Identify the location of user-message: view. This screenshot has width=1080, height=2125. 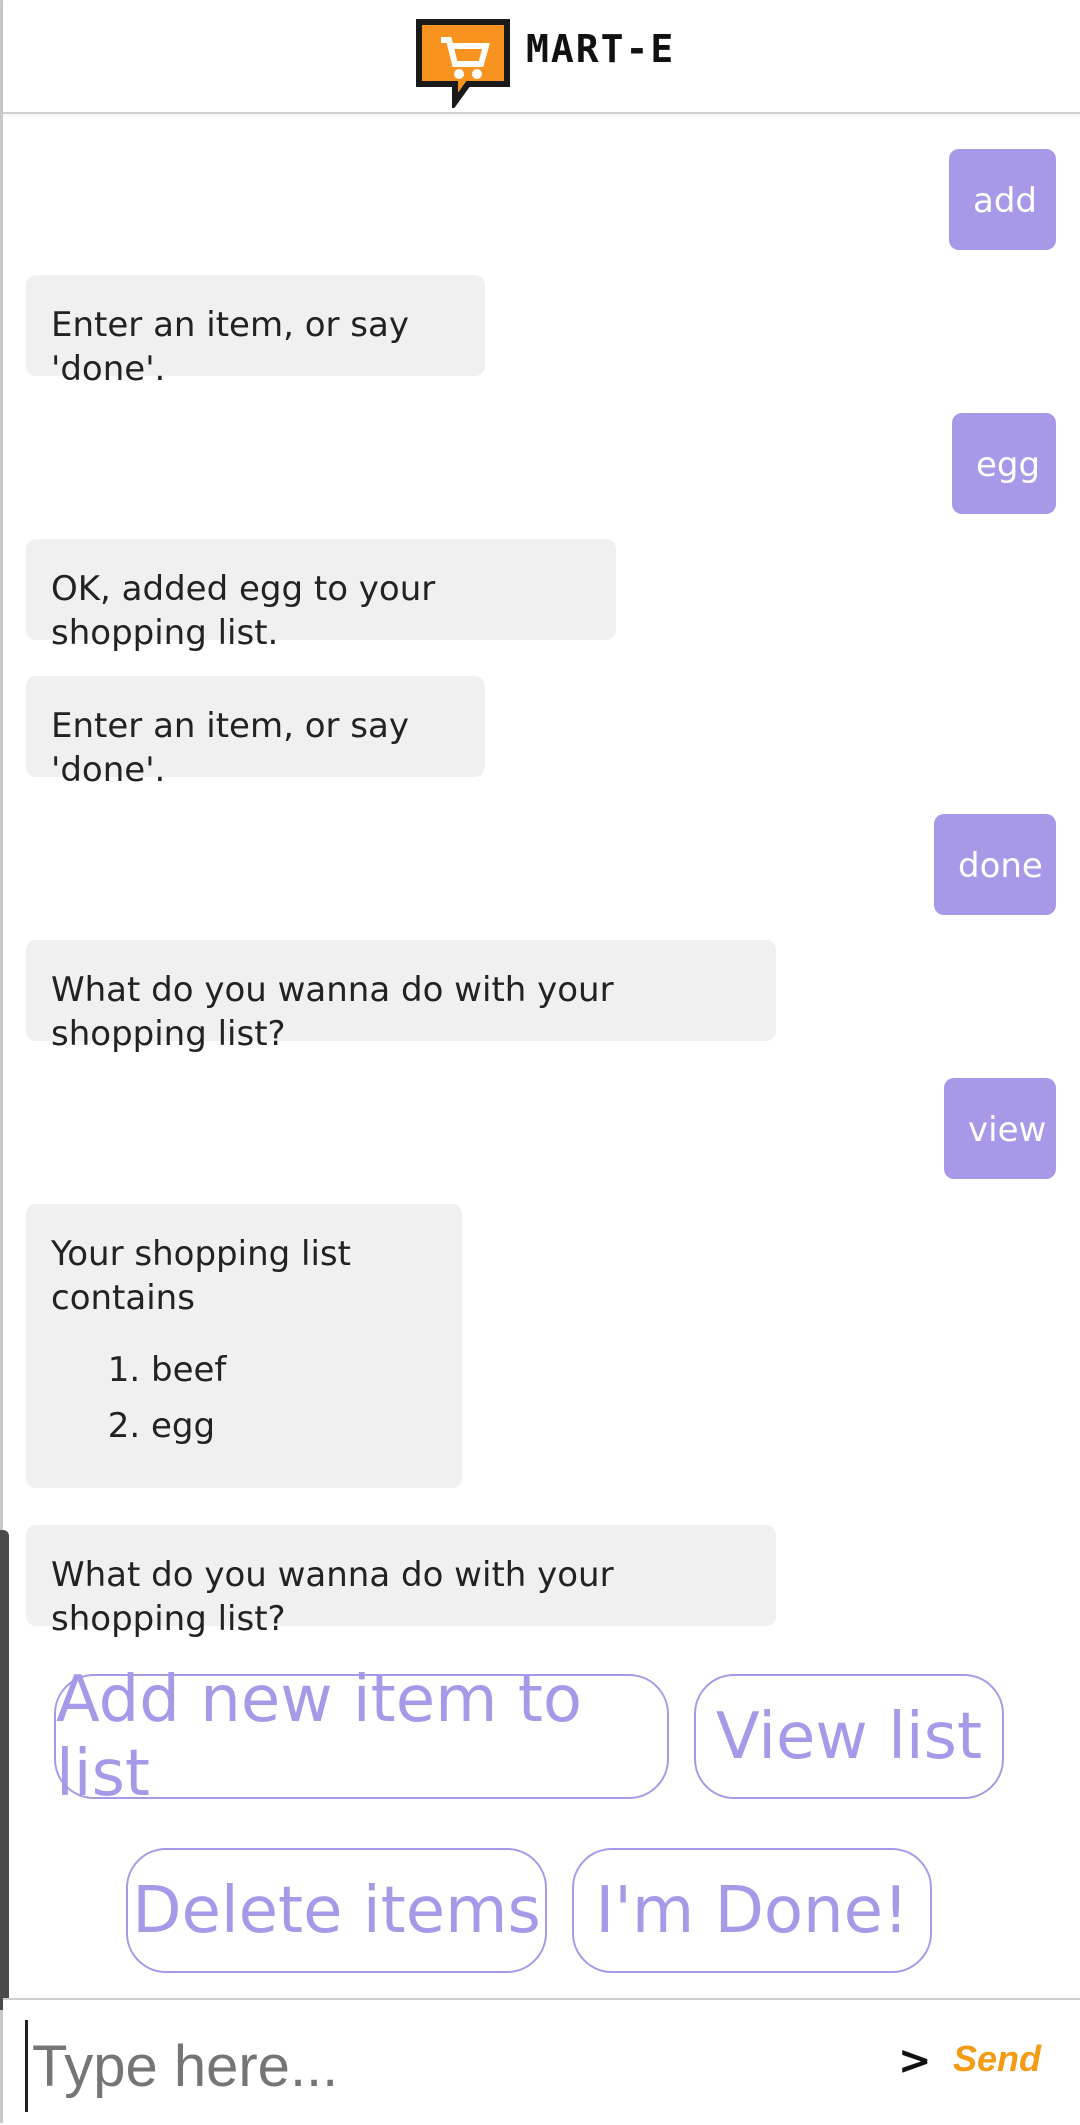
(1000, 1128).